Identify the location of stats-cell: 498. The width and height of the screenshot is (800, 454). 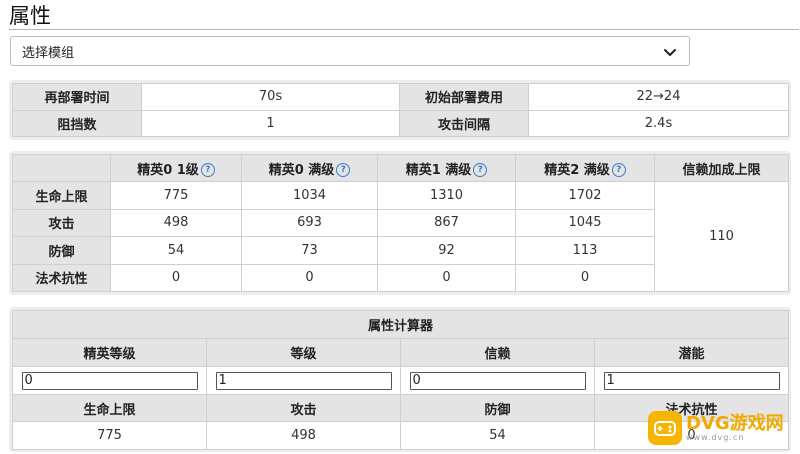
(176, 223).